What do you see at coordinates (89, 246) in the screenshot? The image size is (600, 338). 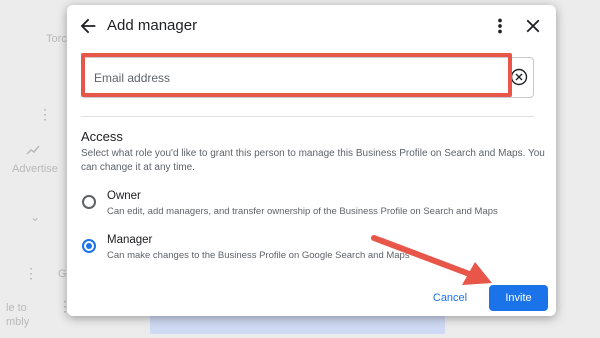 I see `manager-radio` at bounding box center [89, 246].